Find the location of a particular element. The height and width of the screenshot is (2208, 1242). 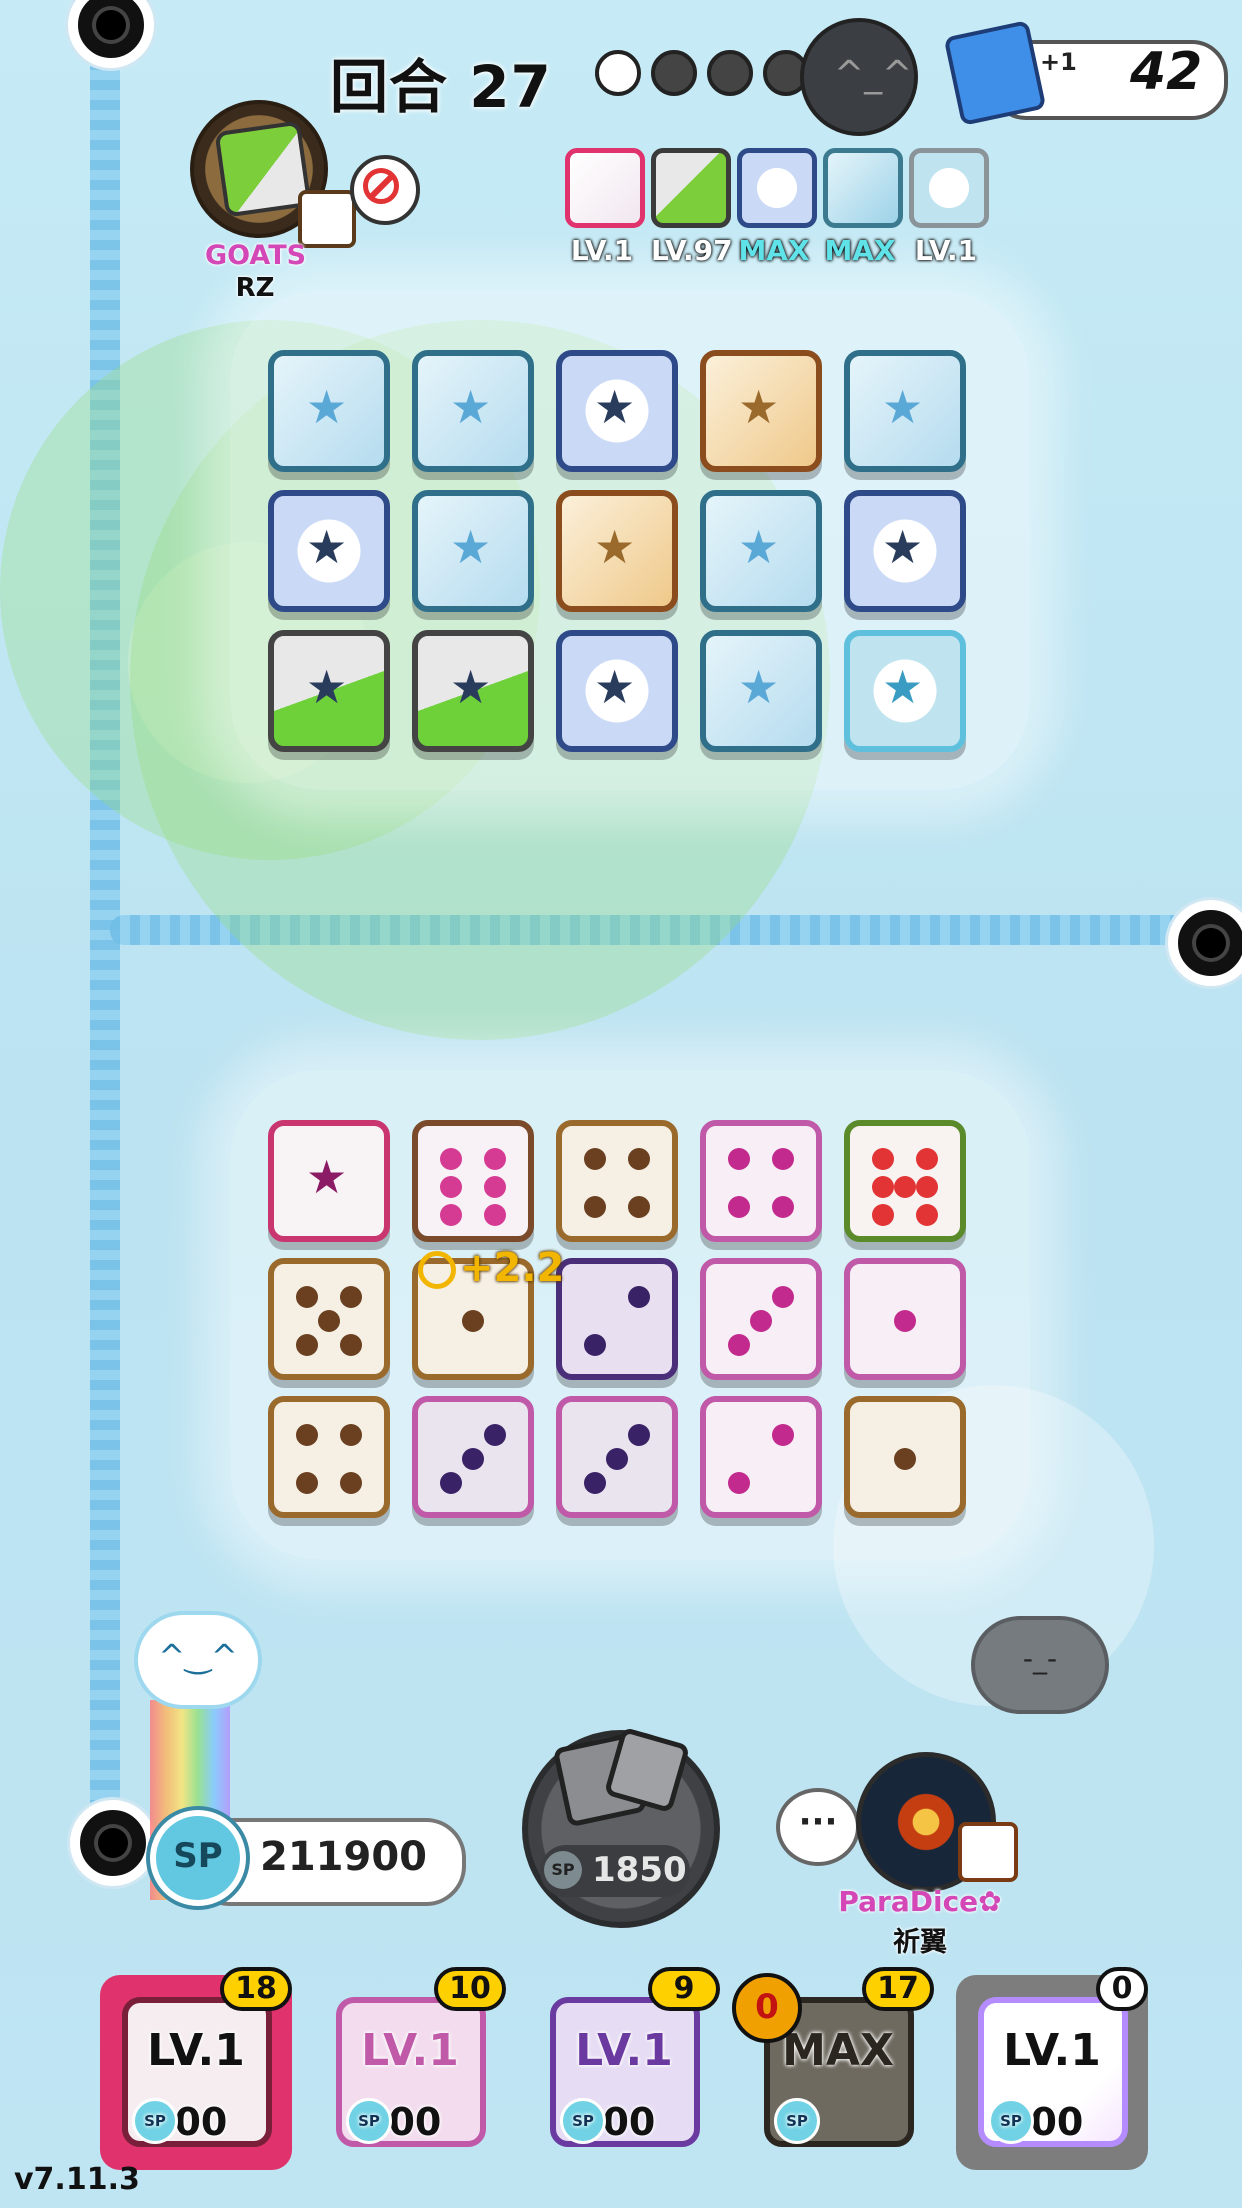

player-name: ParaDice✿ is located at coordinates (920, 1901).